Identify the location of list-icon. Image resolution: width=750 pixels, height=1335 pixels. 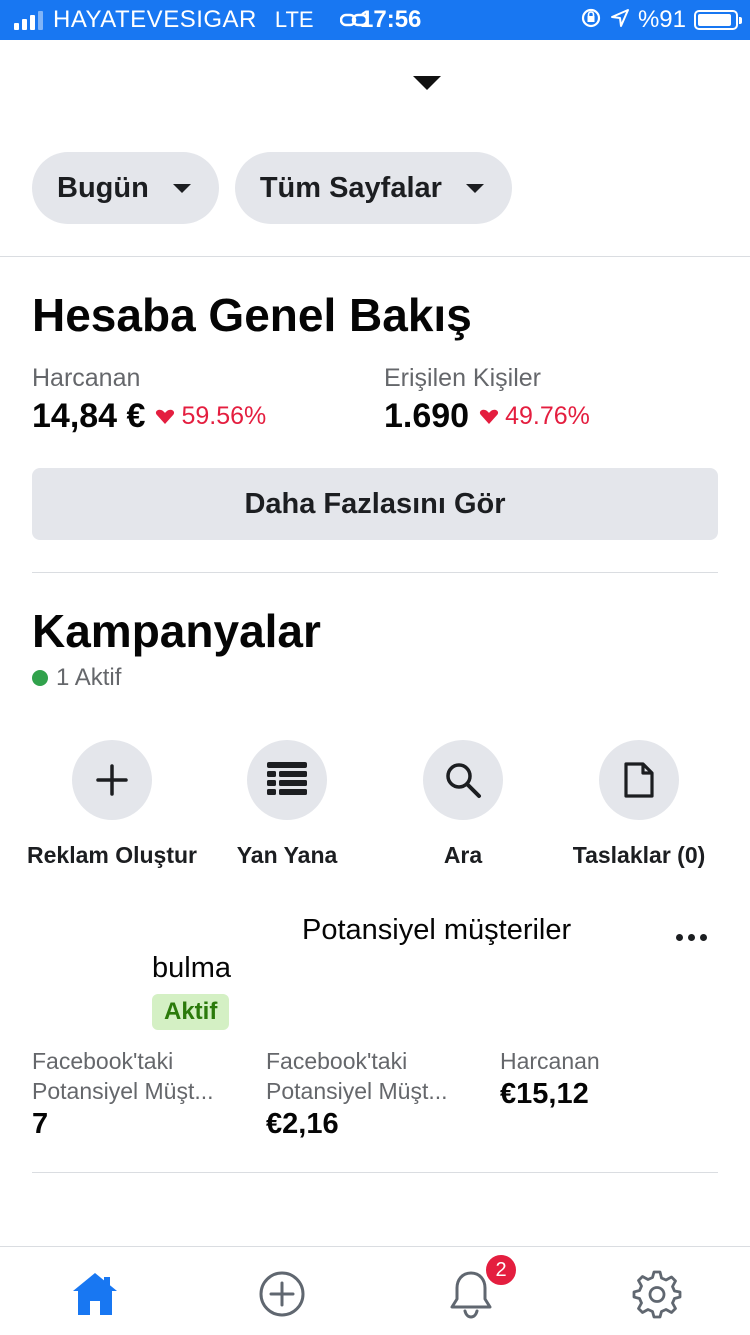
(287, 778).